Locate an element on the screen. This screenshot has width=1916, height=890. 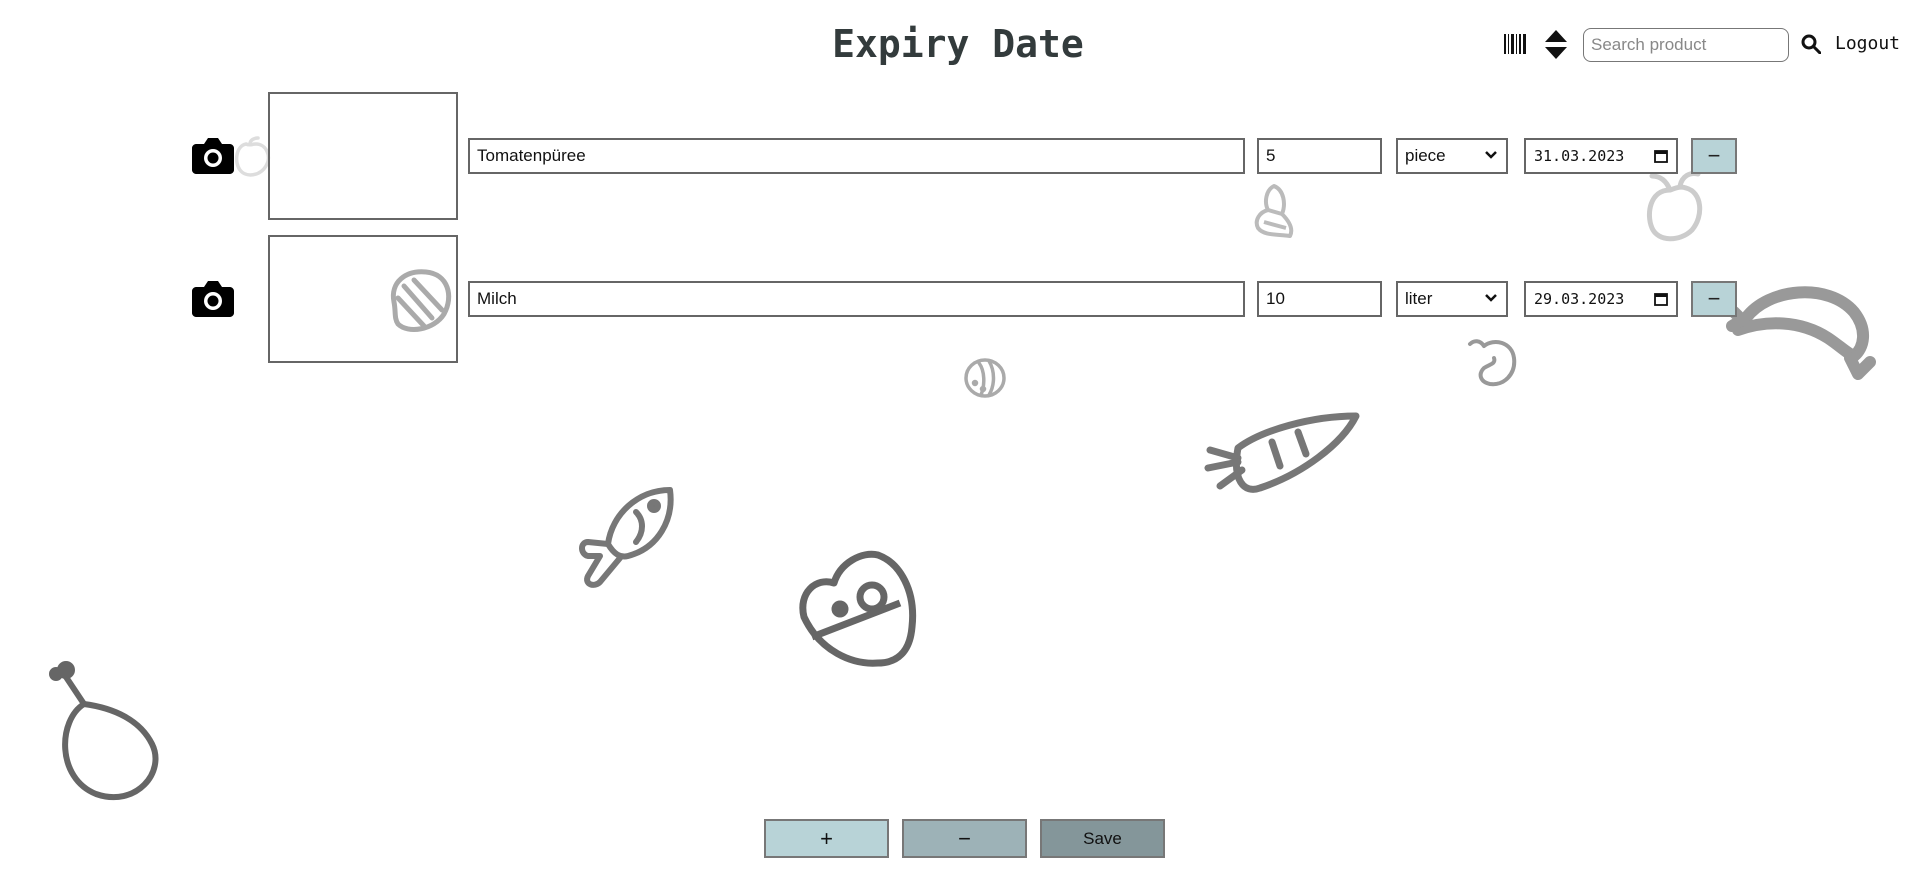
drumstick-doodle is located at coordinates (108, 730).